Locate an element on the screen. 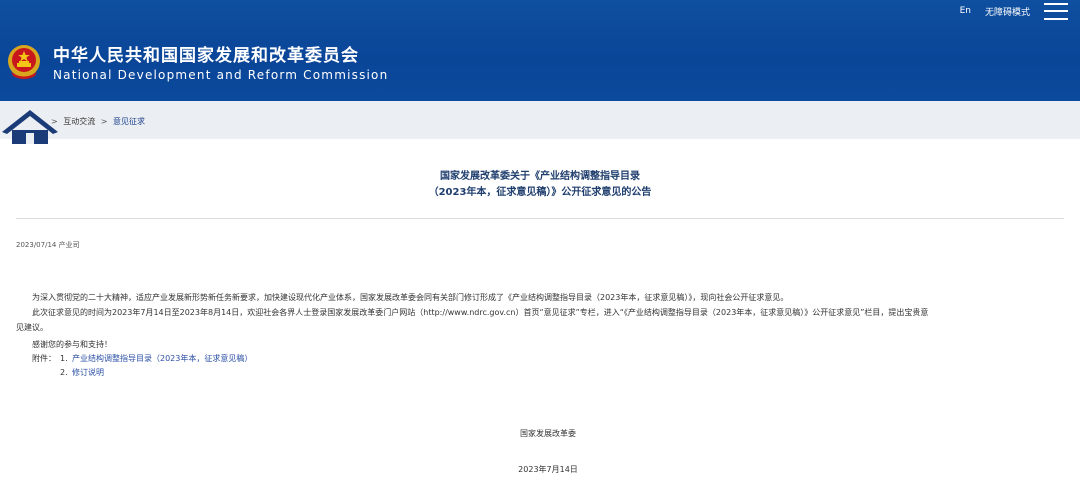 The image size is (1080, 477). breadcrumb-interaction: 互动交流 is located at coordinates (79, 121).